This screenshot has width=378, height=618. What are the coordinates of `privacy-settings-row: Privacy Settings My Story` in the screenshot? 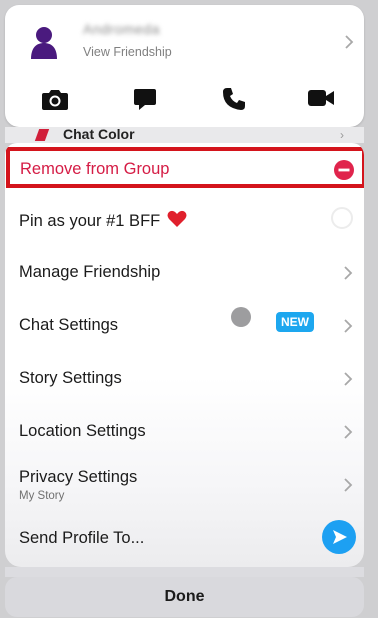 It's located at (184, 484).